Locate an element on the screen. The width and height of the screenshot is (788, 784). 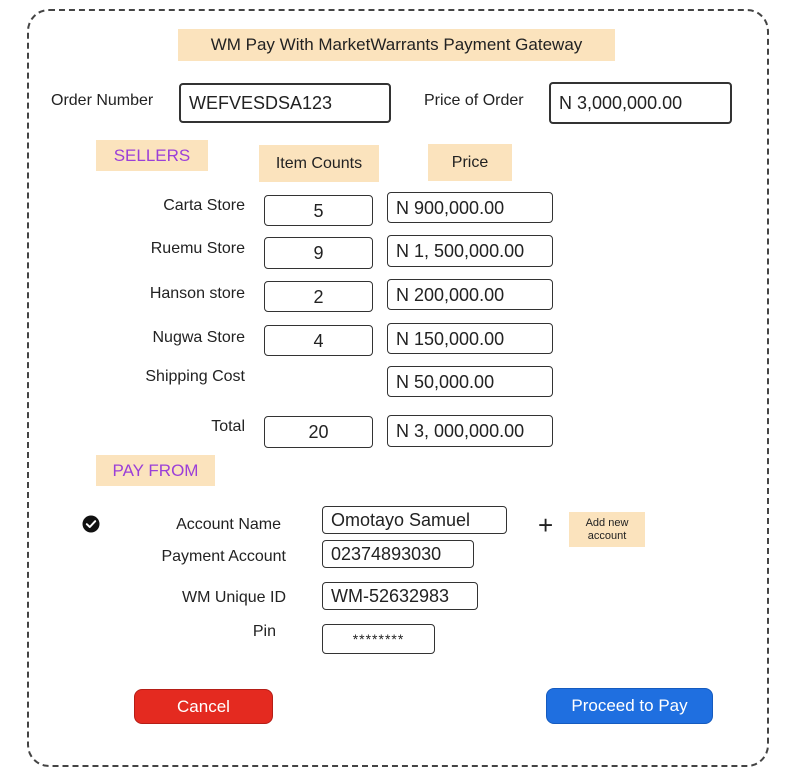
order-number-field: WEFVESDSA123 is located at coordinates (285, 103).